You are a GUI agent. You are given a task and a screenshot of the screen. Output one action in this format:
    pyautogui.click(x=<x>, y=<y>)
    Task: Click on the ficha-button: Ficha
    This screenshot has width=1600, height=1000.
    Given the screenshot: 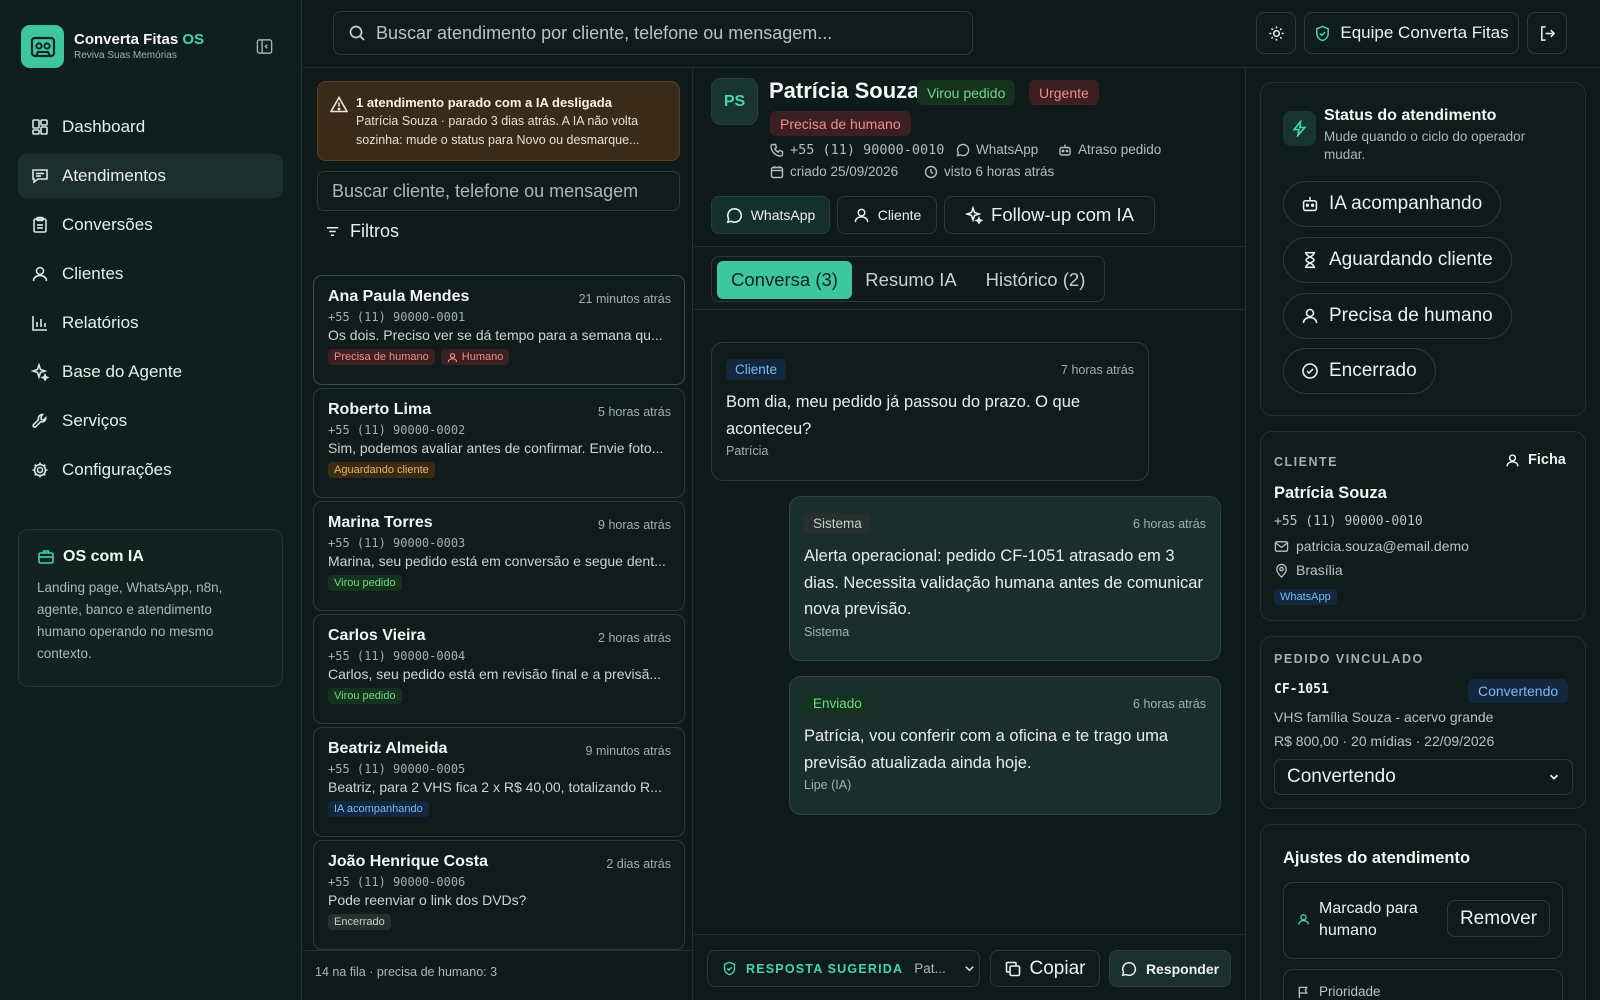 What is the action you would take?
    pyautogui.click(x=1535, y=460)
    